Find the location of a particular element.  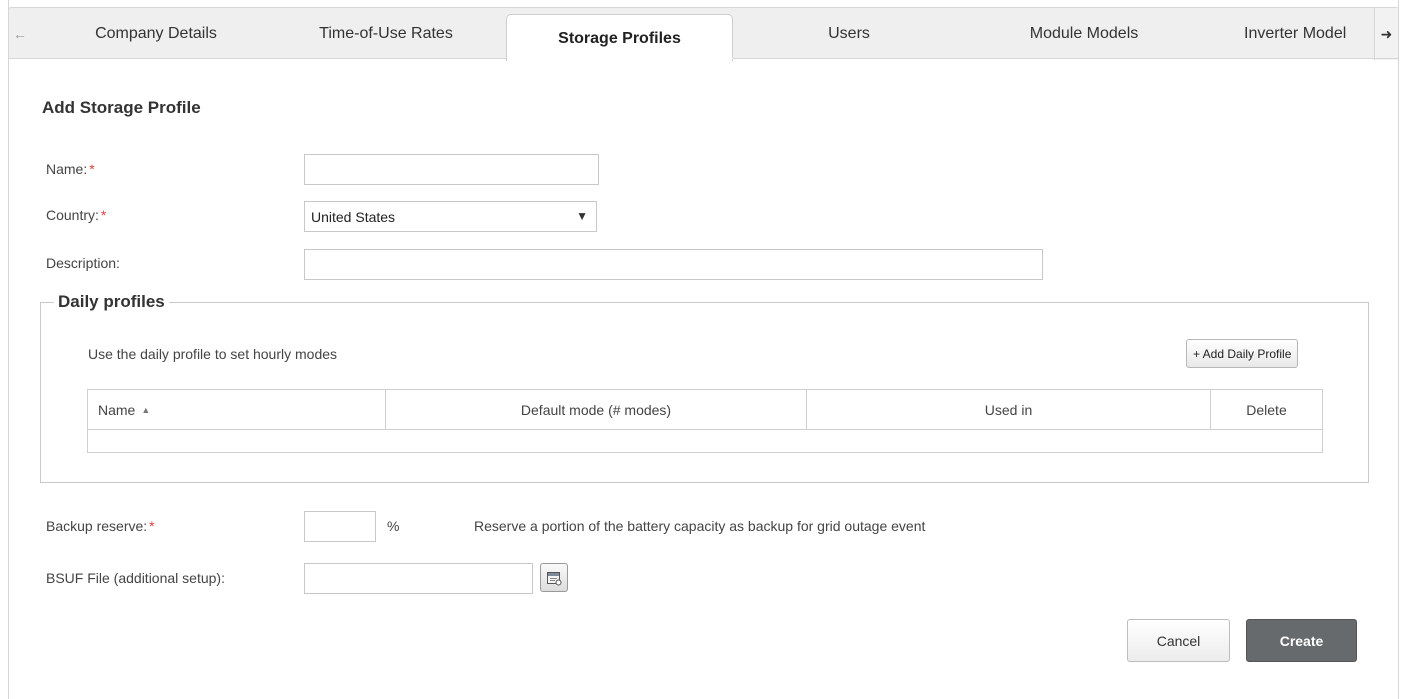

tab-users: Users is located at coordinates (849, 34).